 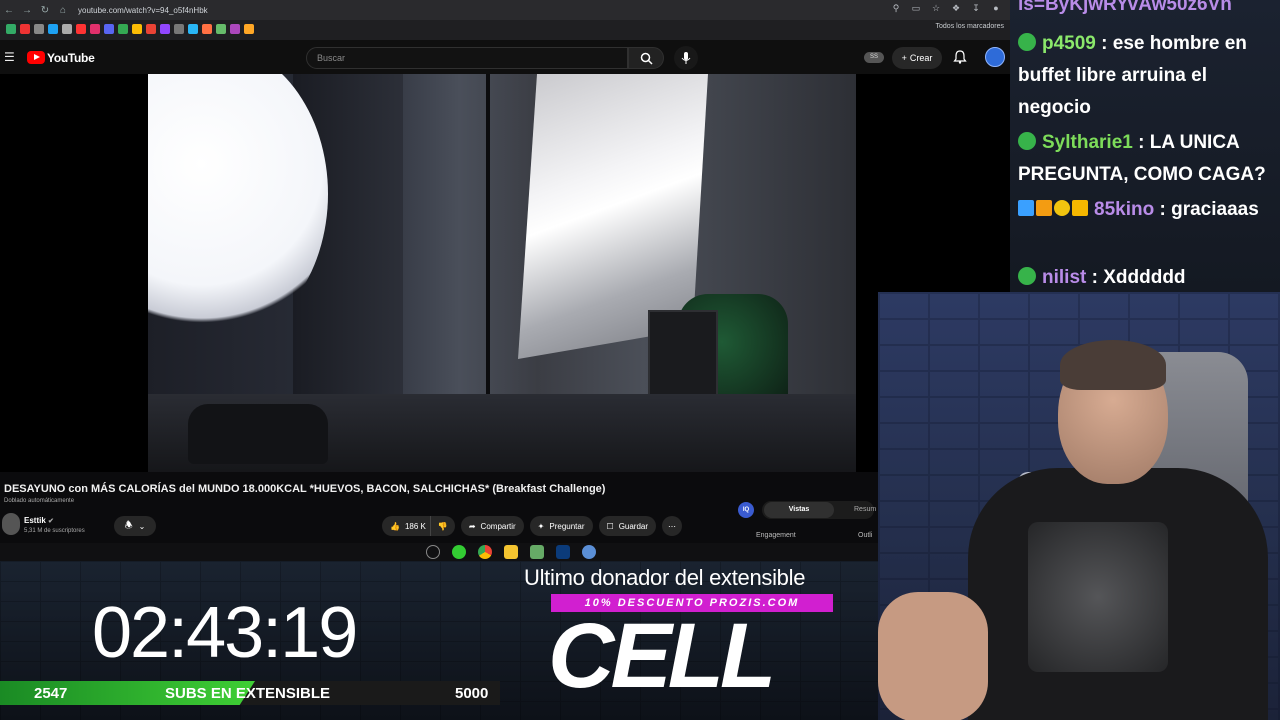 What do you see at coordinates (433, 552) in the screenshot?
I see `steam-icon` at bounding box center [433, 552].